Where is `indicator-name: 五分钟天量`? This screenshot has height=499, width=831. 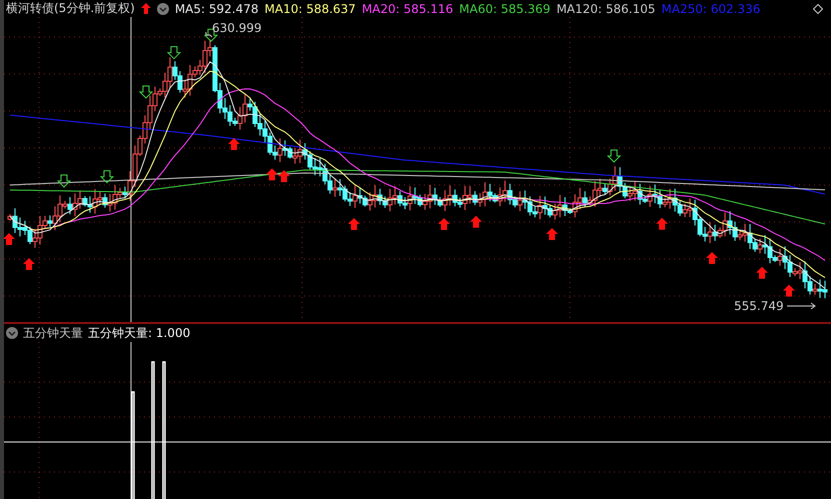
indicator-name: 五分钟天量 is located at coordinates (53, 333).